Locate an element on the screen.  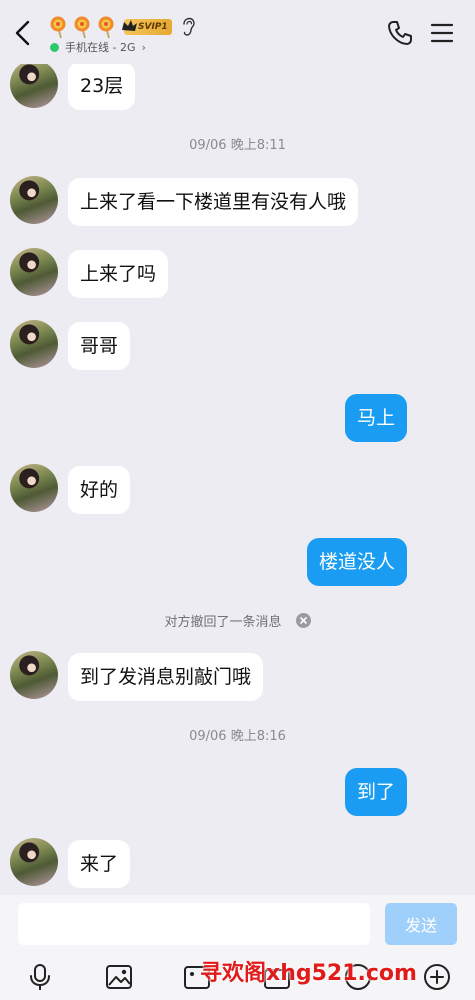
watermark: 寻欢阁xhg521.com is located at coordinates (308, 973).